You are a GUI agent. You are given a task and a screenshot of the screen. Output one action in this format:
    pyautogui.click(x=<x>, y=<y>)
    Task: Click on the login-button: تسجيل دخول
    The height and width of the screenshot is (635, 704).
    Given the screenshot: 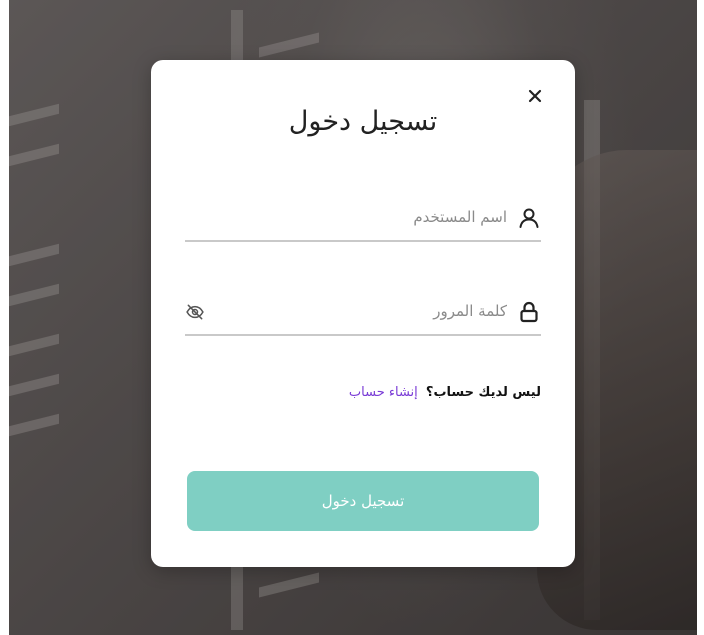 What is the action you would take?
    pyautogui.click(x=363, y=501)
    